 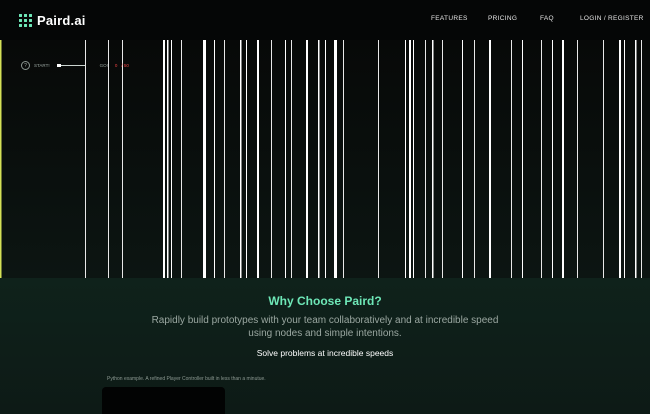 What do you see at coordinates (612, 18) in the screenshot?
I see `nav-link-login-register: LOGIN / REGISTER` at bounding box center [612, 18].